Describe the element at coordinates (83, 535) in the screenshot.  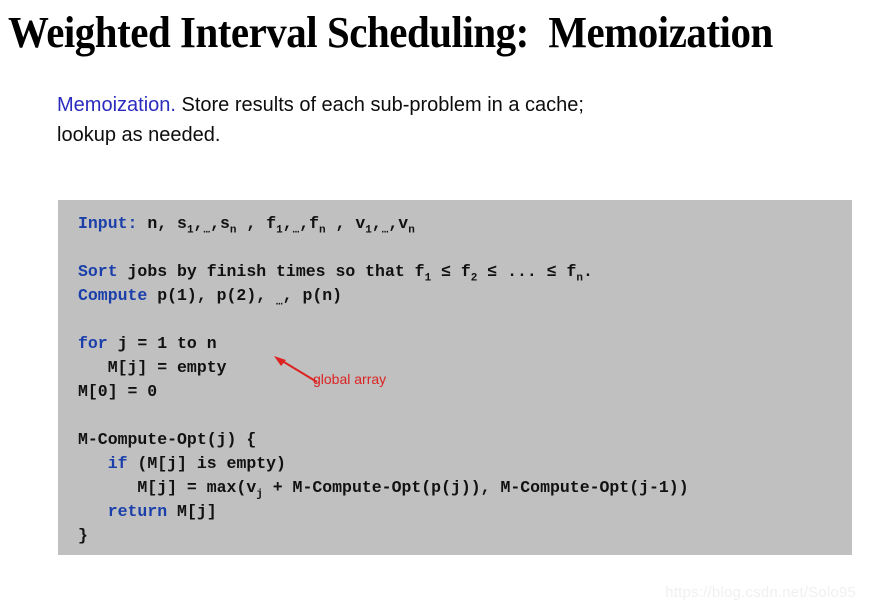
I see `line-close: }` at that location.